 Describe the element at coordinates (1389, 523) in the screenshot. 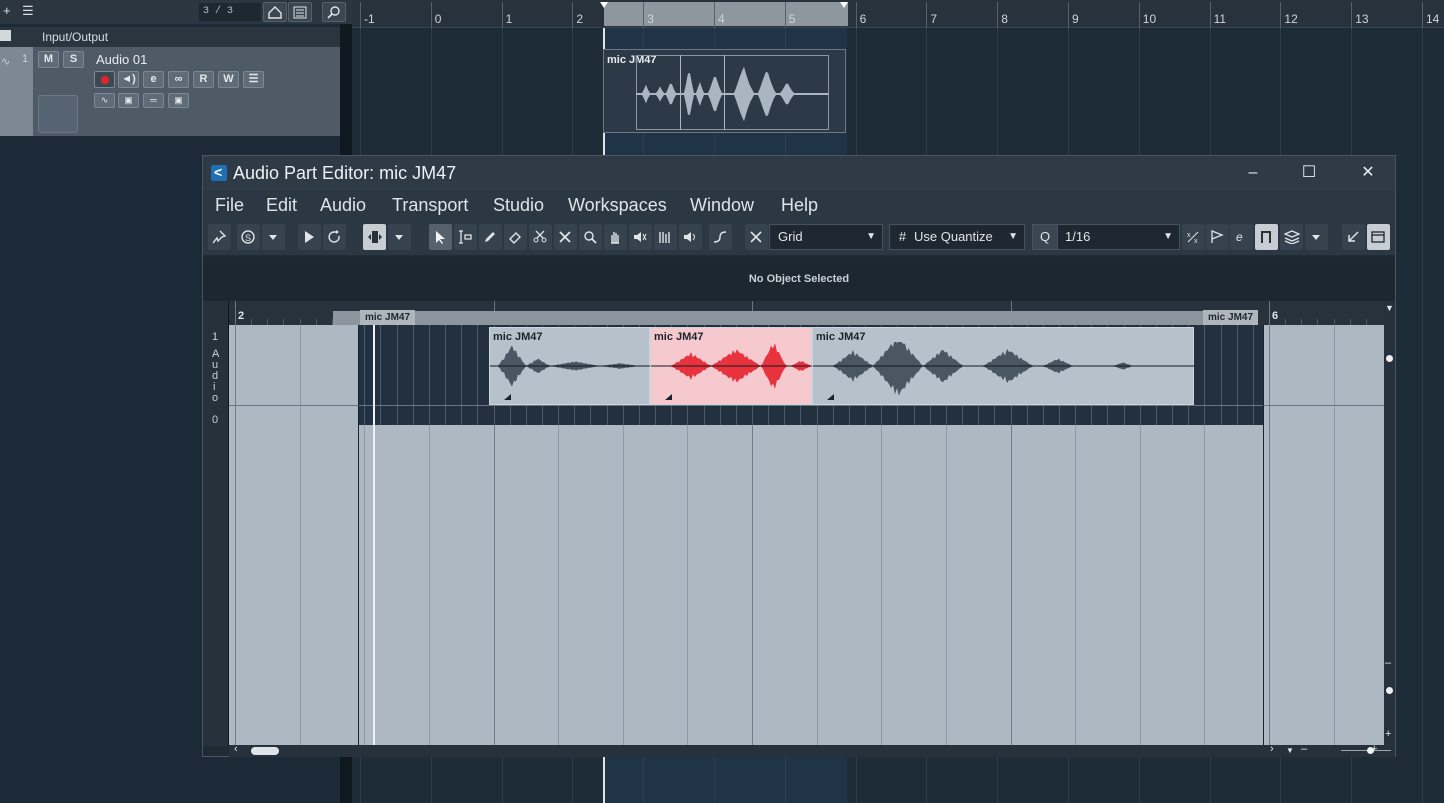

I see `vertical-scrollbar: ▼ – +` at that location.